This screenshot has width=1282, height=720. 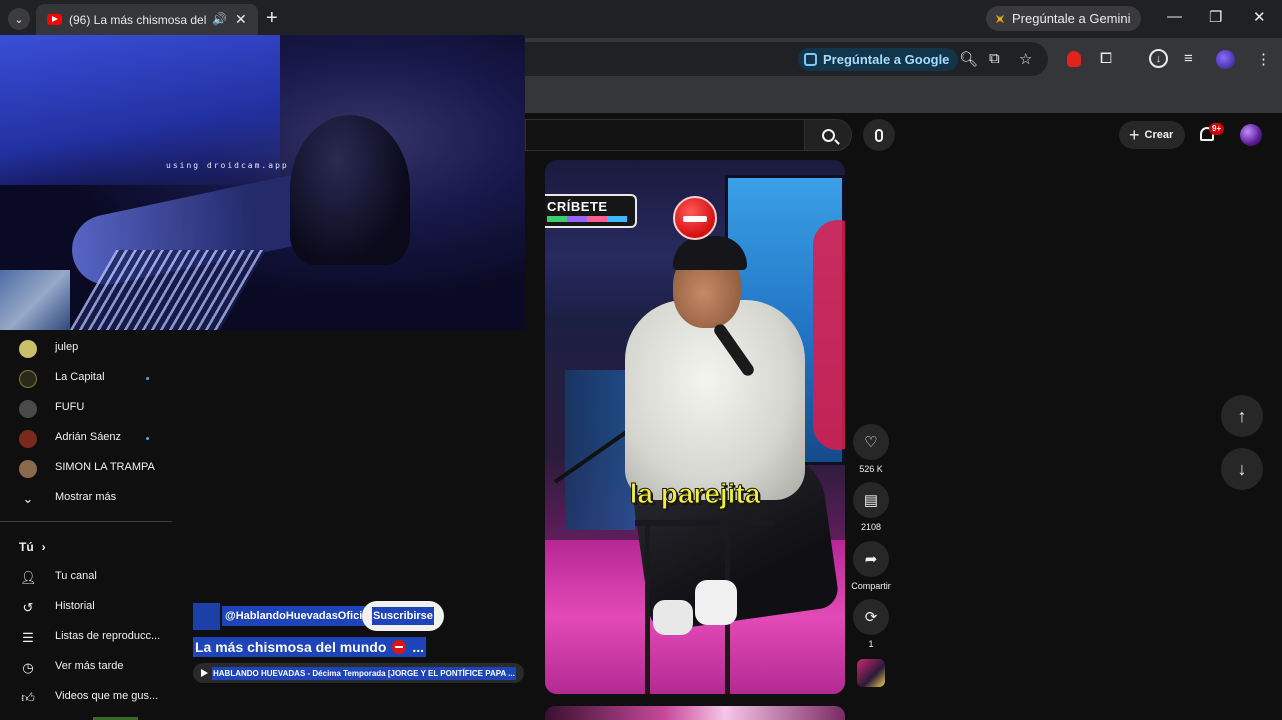 What do you see at coordinates (291, 647) in the screenshot?
I see `video-title-text: La más chismosa del mundo` at bounding box center [291, 647].